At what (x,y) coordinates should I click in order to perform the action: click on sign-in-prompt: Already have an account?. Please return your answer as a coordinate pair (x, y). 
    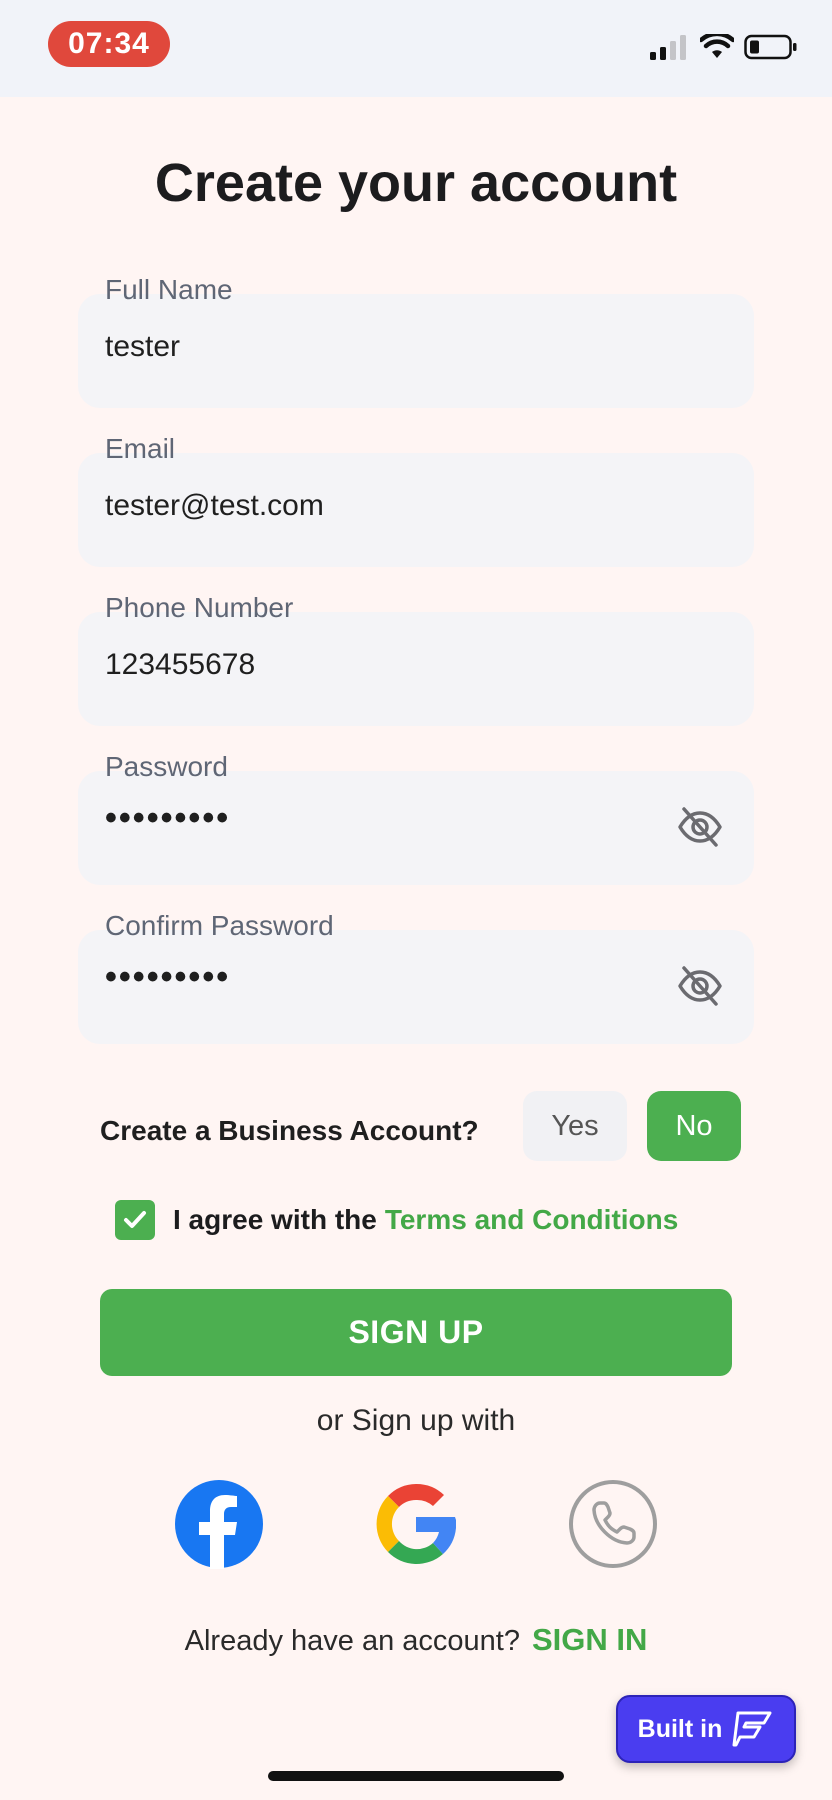
    Looking at the image, I should click on (352, 1641).